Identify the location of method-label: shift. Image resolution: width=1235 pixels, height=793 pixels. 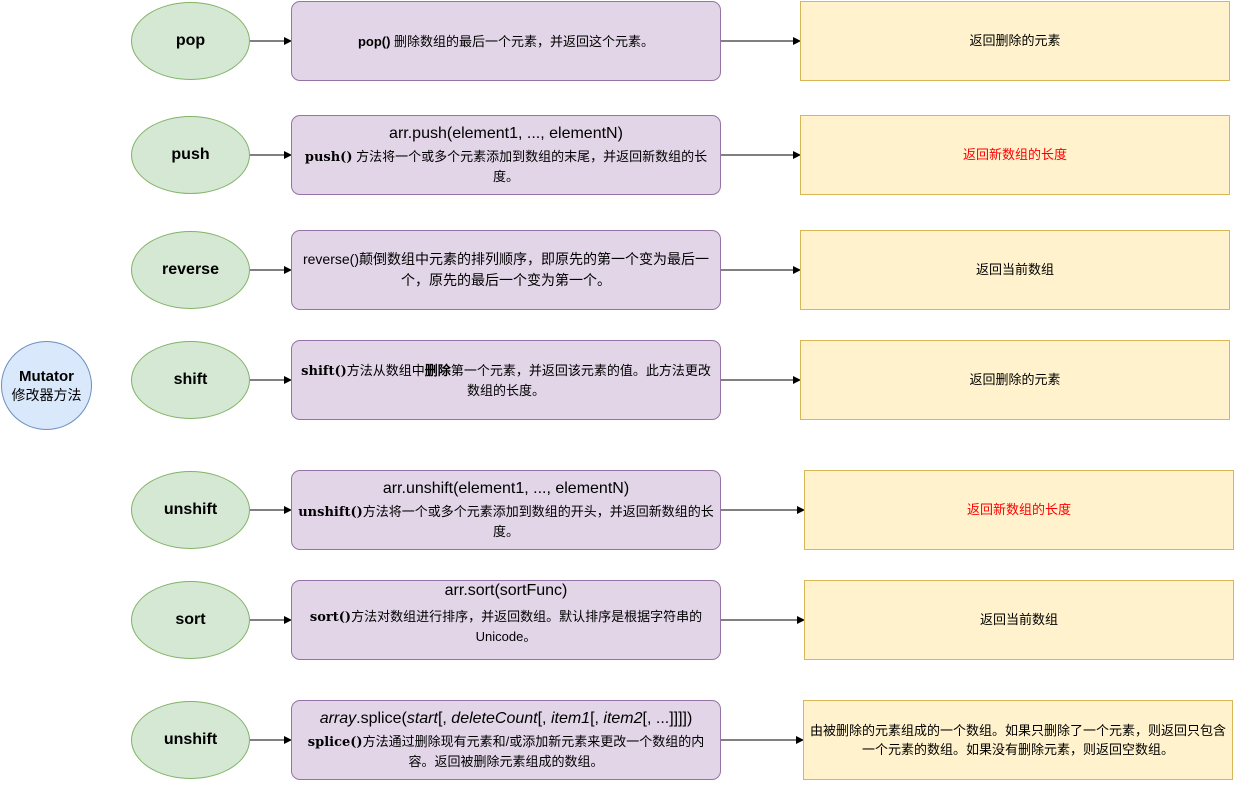
(190, 379).